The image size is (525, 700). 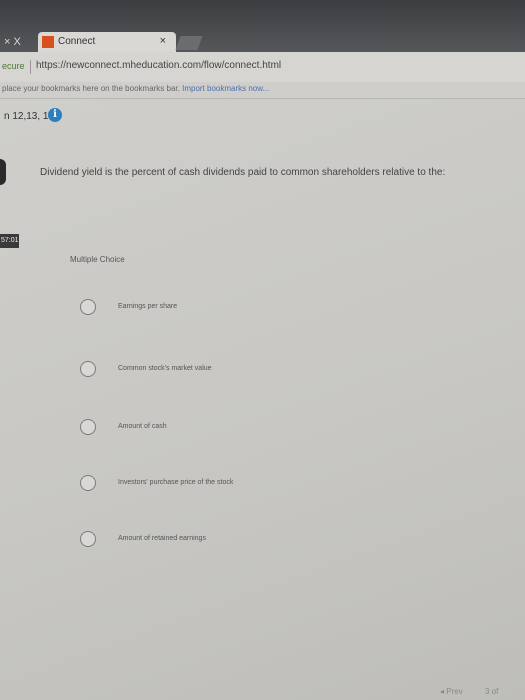 What do you see at coordinates (3, 172) in the screenshot?
I see `side-handle` at bounding box center [3, 172].